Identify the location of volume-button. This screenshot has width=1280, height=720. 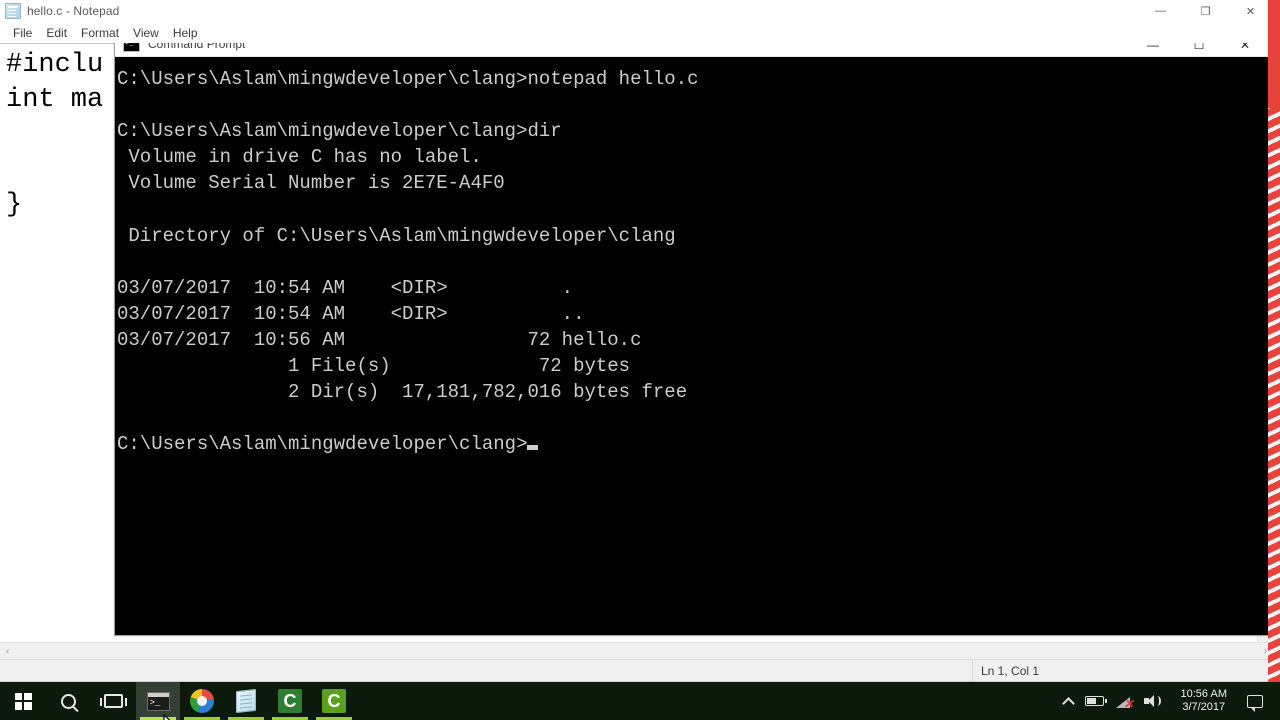
(1152, 701).